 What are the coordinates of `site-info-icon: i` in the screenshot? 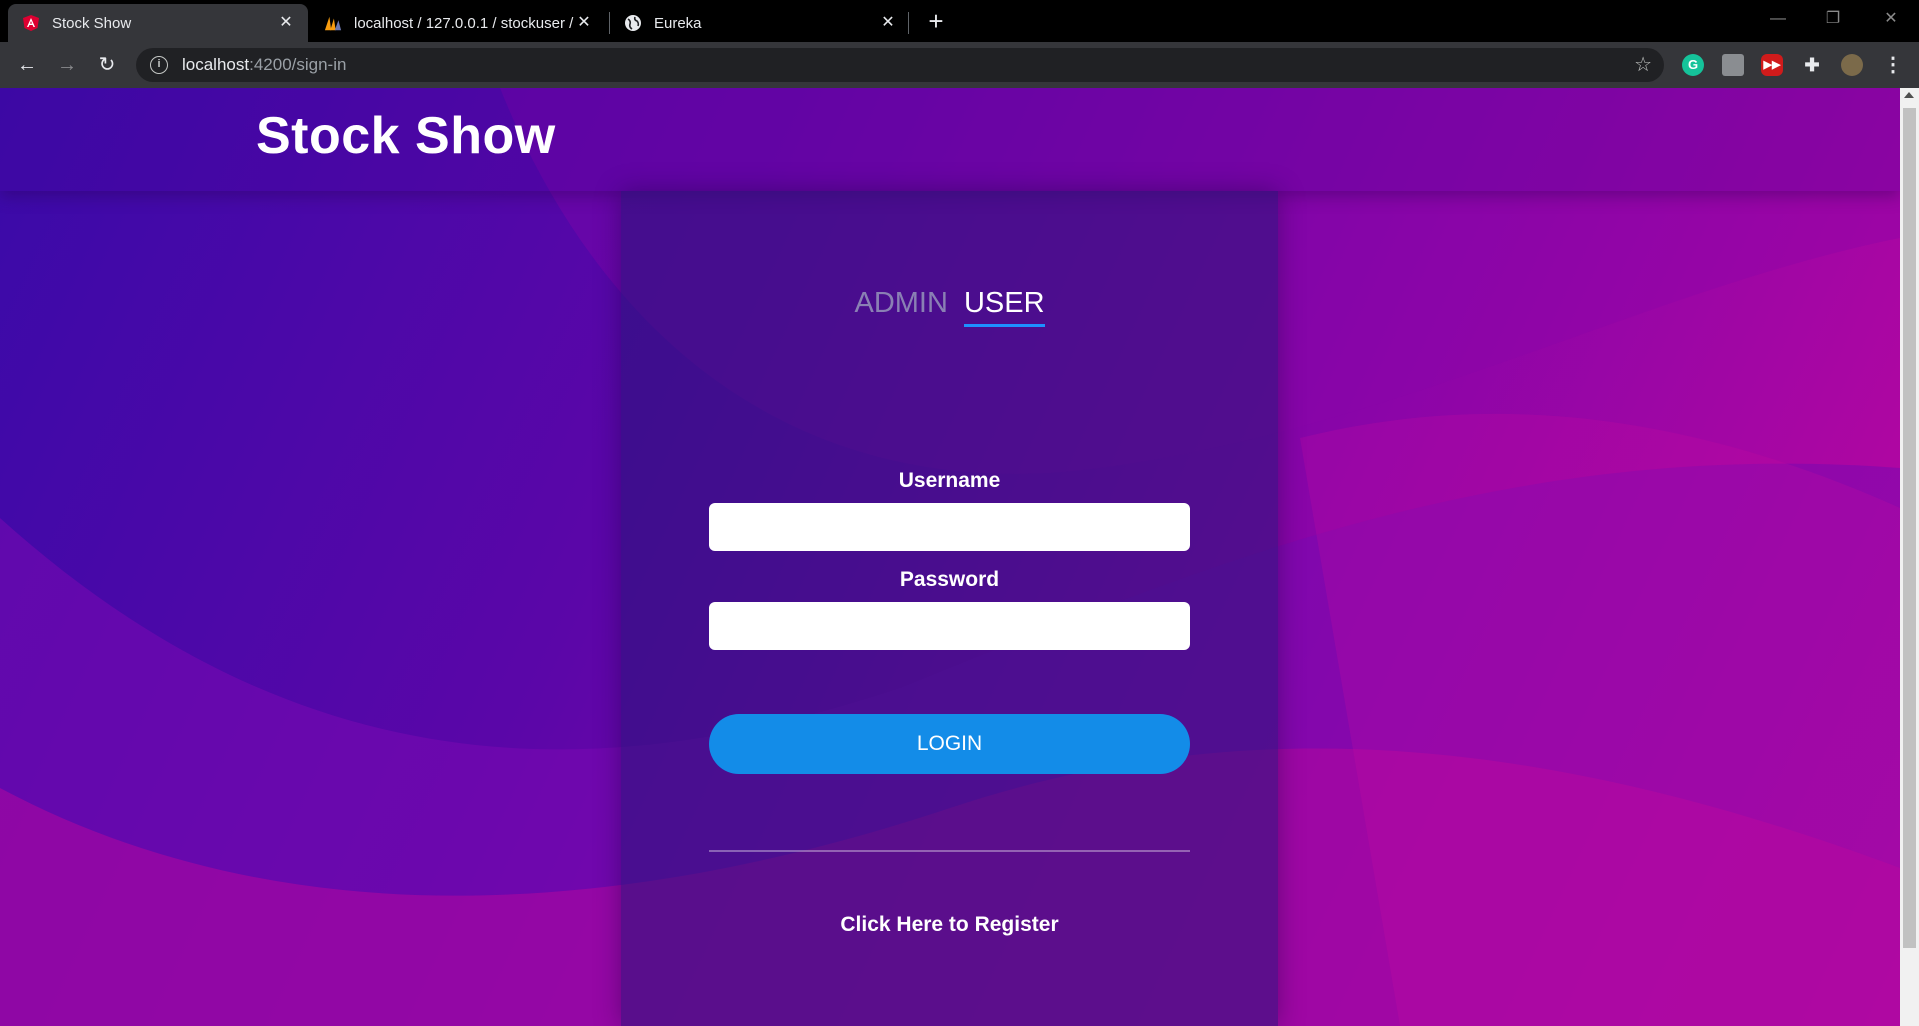 It's located at (159, 65).